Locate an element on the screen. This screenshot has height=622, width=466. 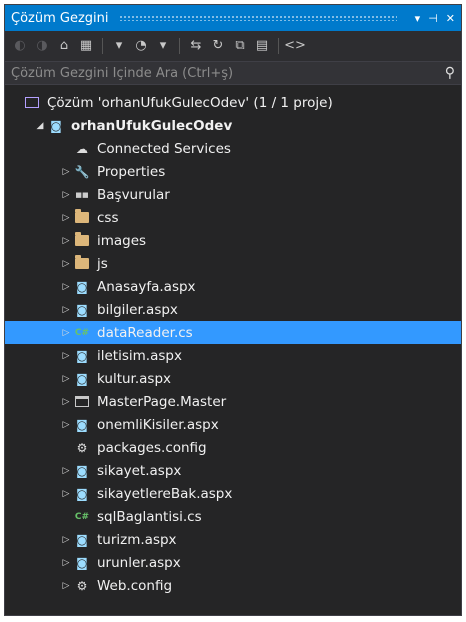
tree-item-label: Connected Services is located at coordinates (164, 148).